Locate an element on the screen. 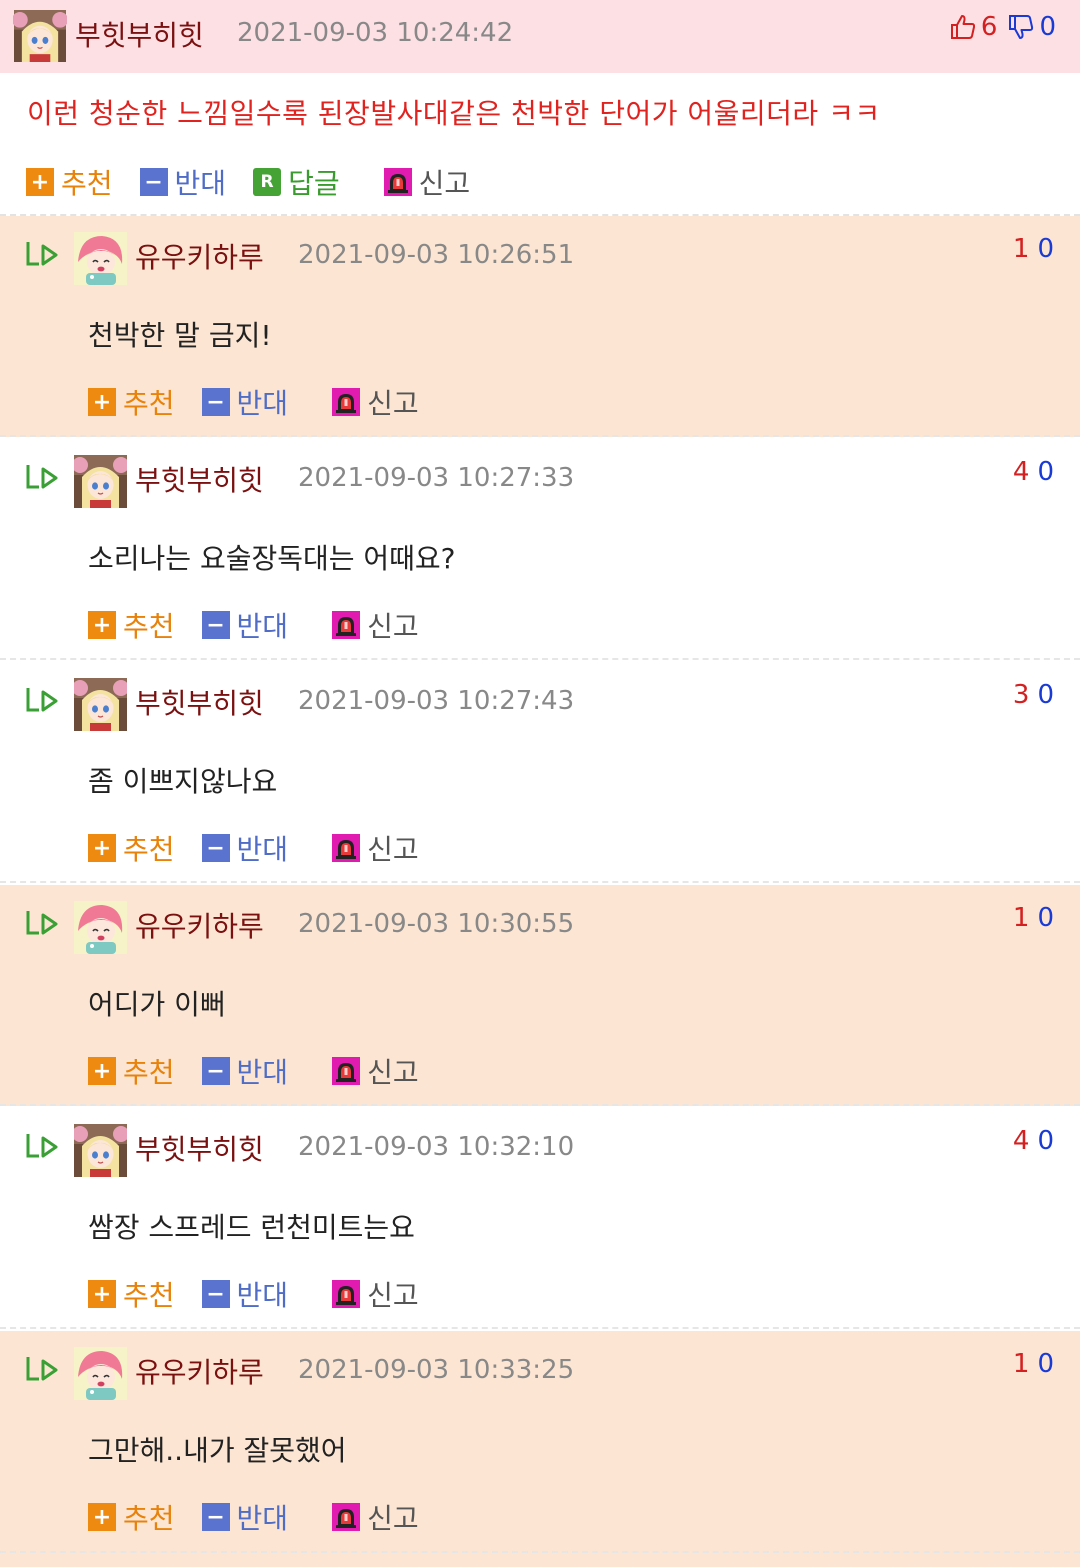  reply-icon: R is located at coordinates (267, 182).